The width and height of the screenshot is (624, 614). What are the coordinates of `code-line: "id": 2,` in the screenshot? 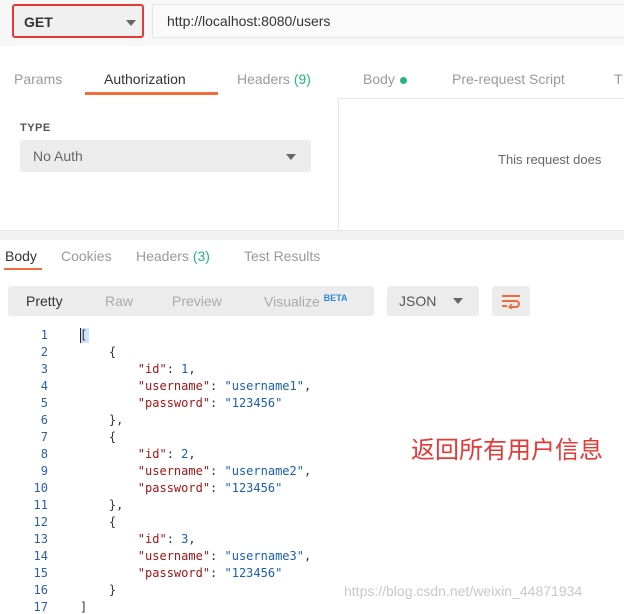 It's located at (166, 454).